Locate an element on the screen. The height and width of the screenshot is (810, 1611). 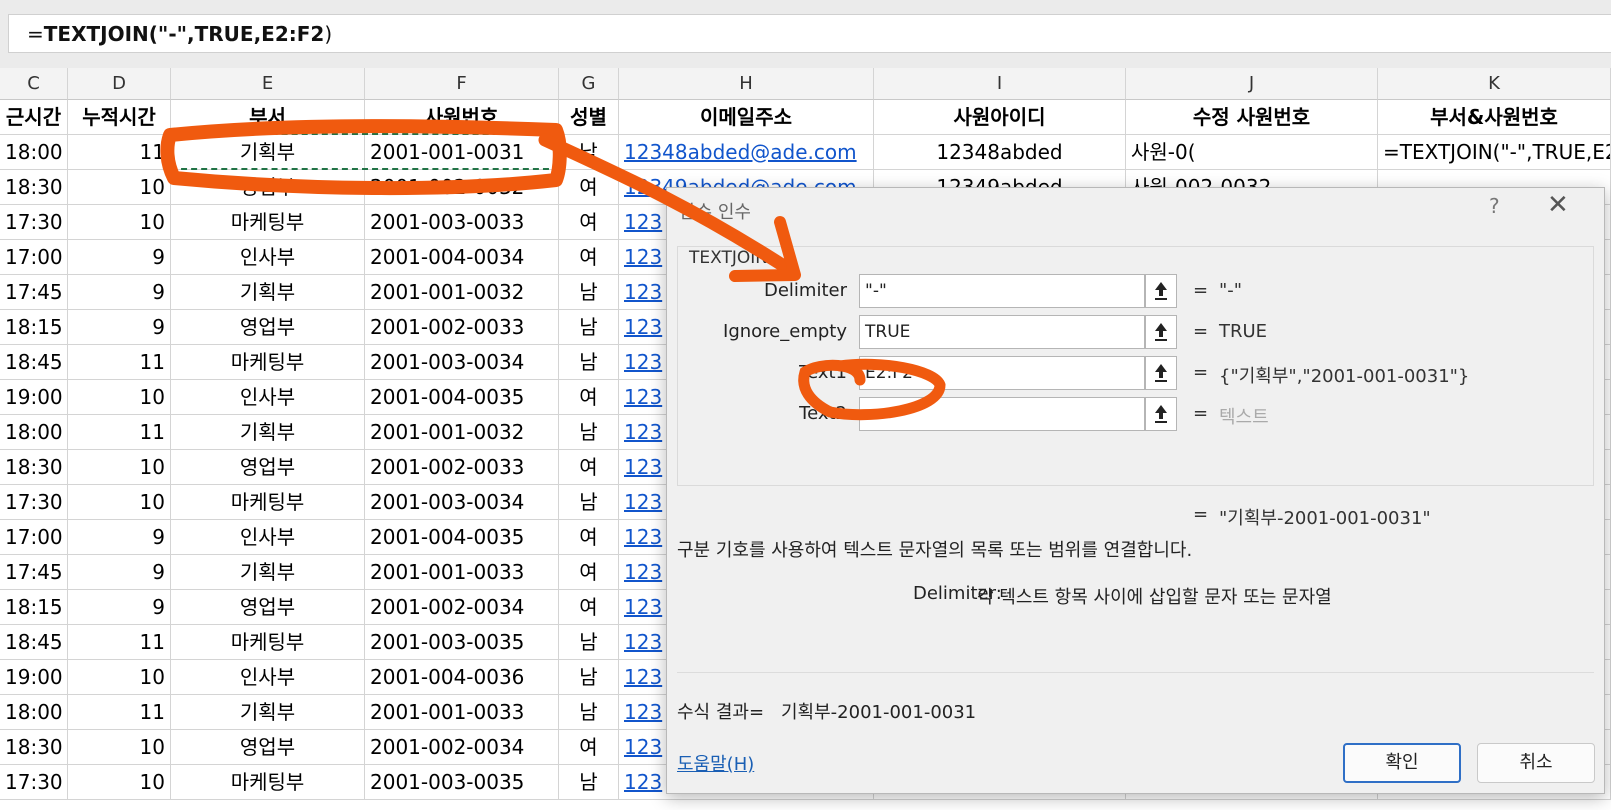
header-cell: 성별 is located at coordinates (589, 117).